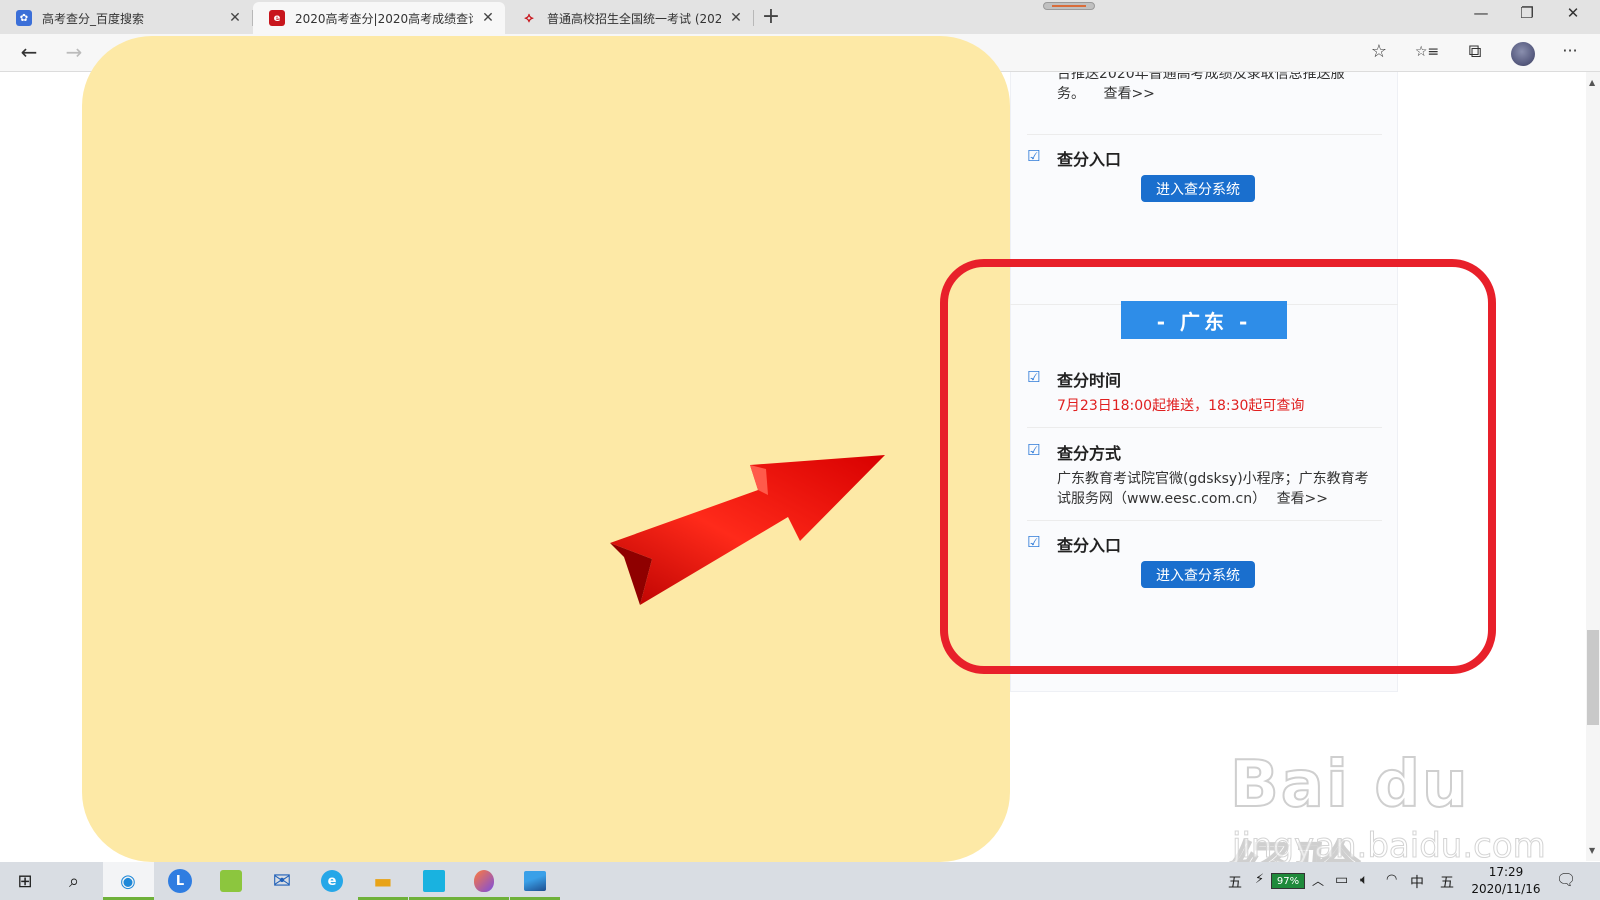  What do you see at coordinates (1128, 94) in the screenshot?
I see `view-more-link: 查看>>` at bounding box center [1128, 94].